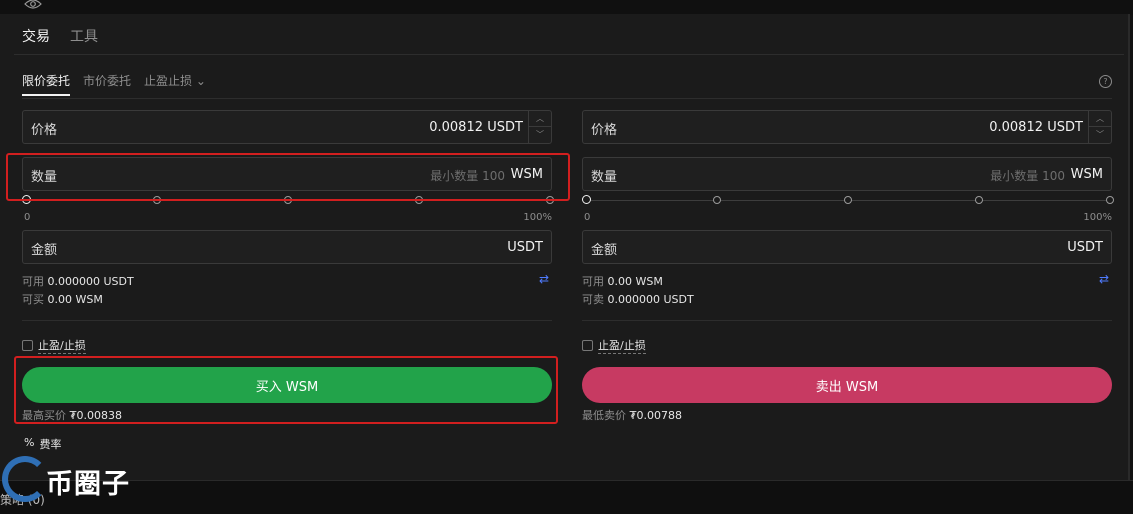 This screenshot has width=1133, height=514. What do you see at coordinates (84, 36) in the screenshot?
I see `tab-tools: 工具` at bounding box center [84, 36].